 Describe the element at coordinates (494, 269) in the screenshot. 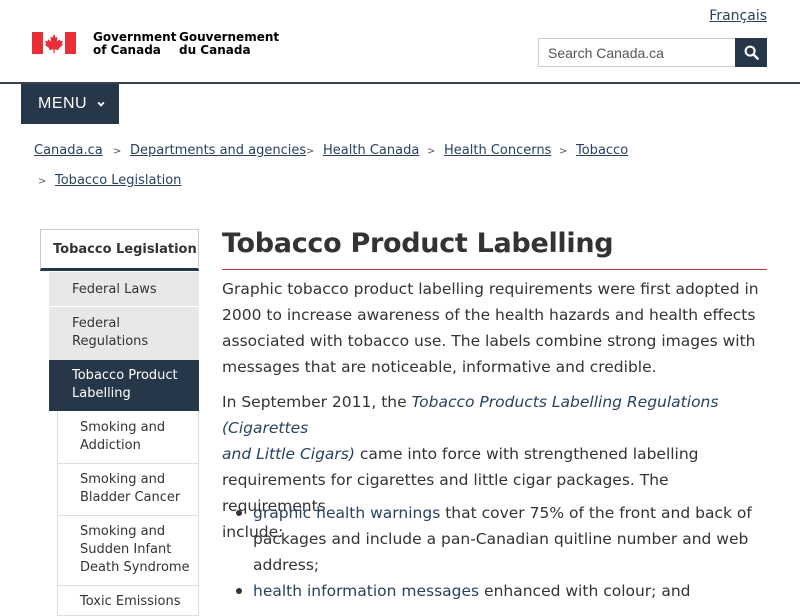

I see `title-underline` at that location.